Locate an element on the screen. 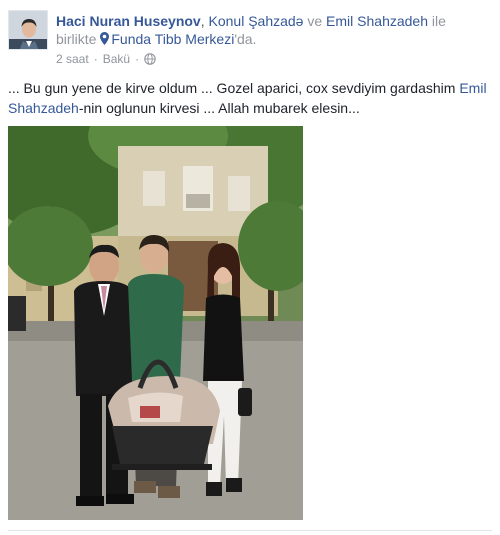 The height and width of the screenshot is (535, 500). tag-and: ve is located at coordinates (315, 21).